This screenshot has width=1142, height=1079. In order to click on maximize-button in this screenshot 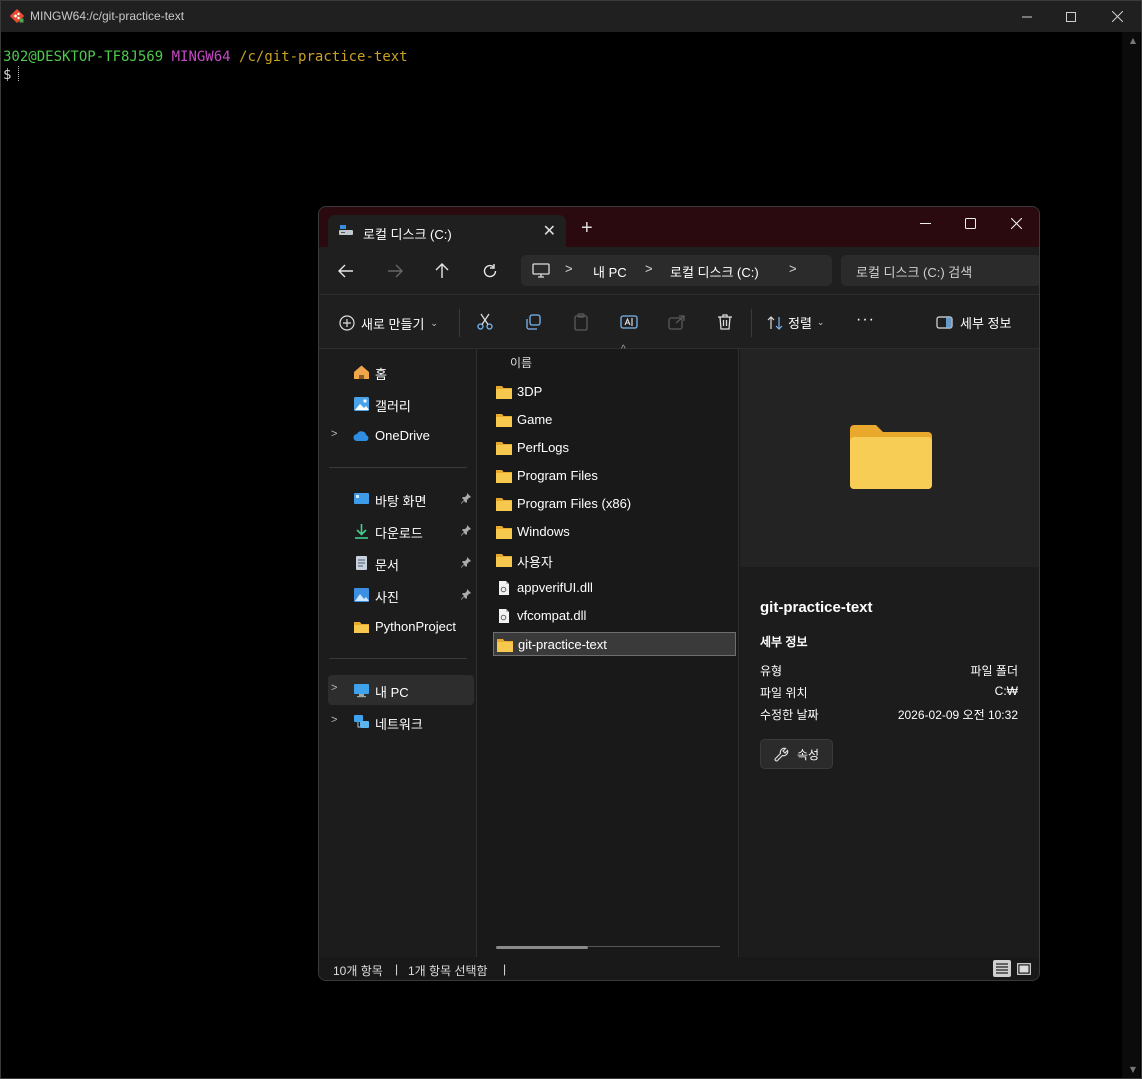, I will do `click(1071, 16)`.